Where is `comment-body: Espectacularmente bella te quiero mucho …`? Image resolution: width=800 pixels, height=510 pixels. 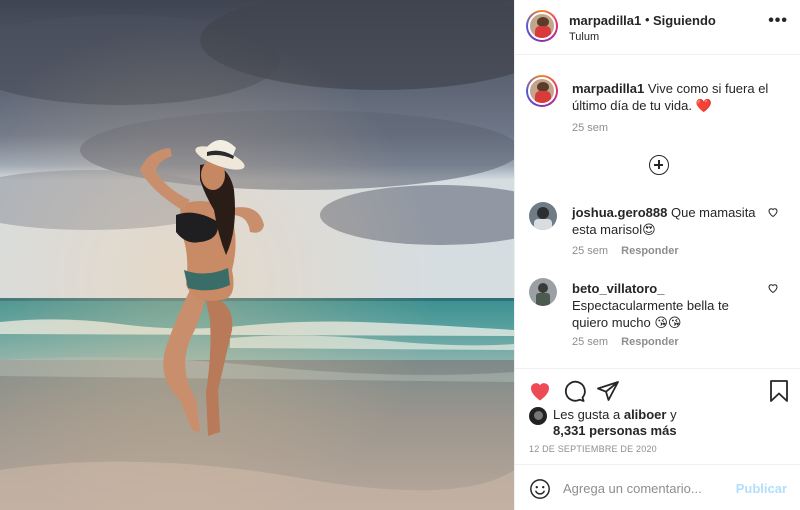
comment-body: Espectacularmente bella te quiero mucho … is located at coordinates (650, 314).